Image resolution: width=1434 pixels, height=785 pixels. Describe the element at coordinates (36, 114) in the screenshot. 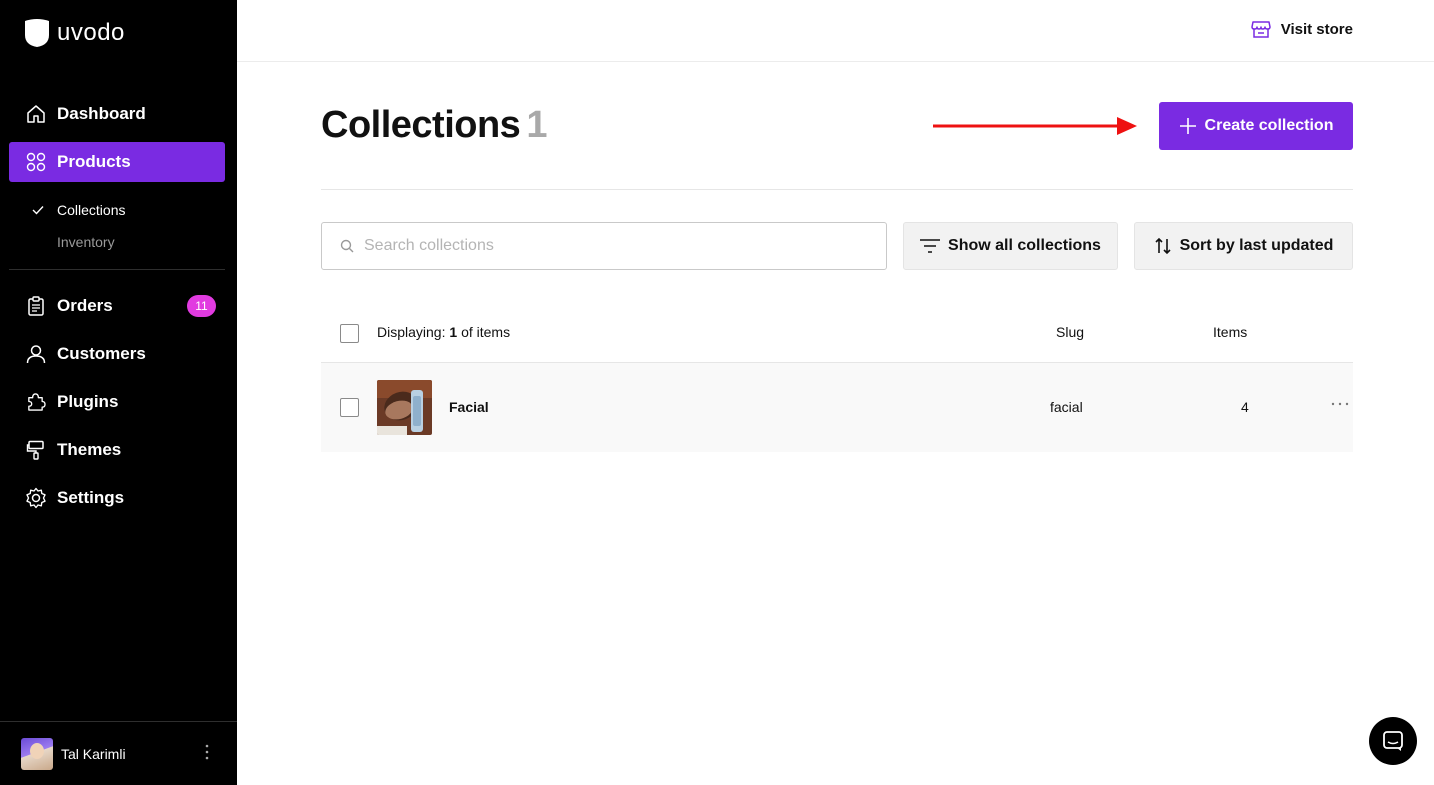

I see `home-icon` at that location.